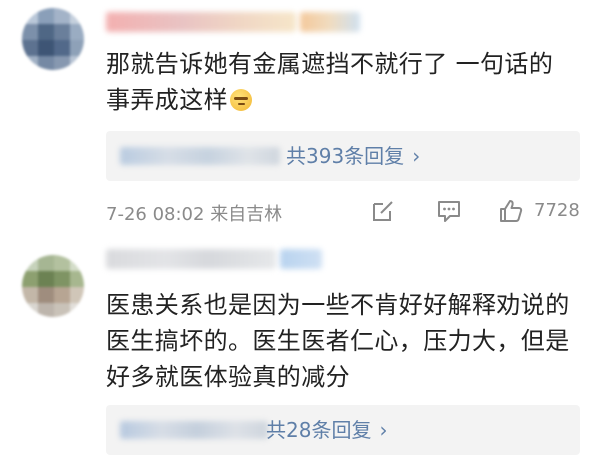 This screenshot has height=472, width=600. Describe the element at coordinates (228, 377) in the screenshot. I see `comment-text-line: 好多就医体验真的减分` at that location.